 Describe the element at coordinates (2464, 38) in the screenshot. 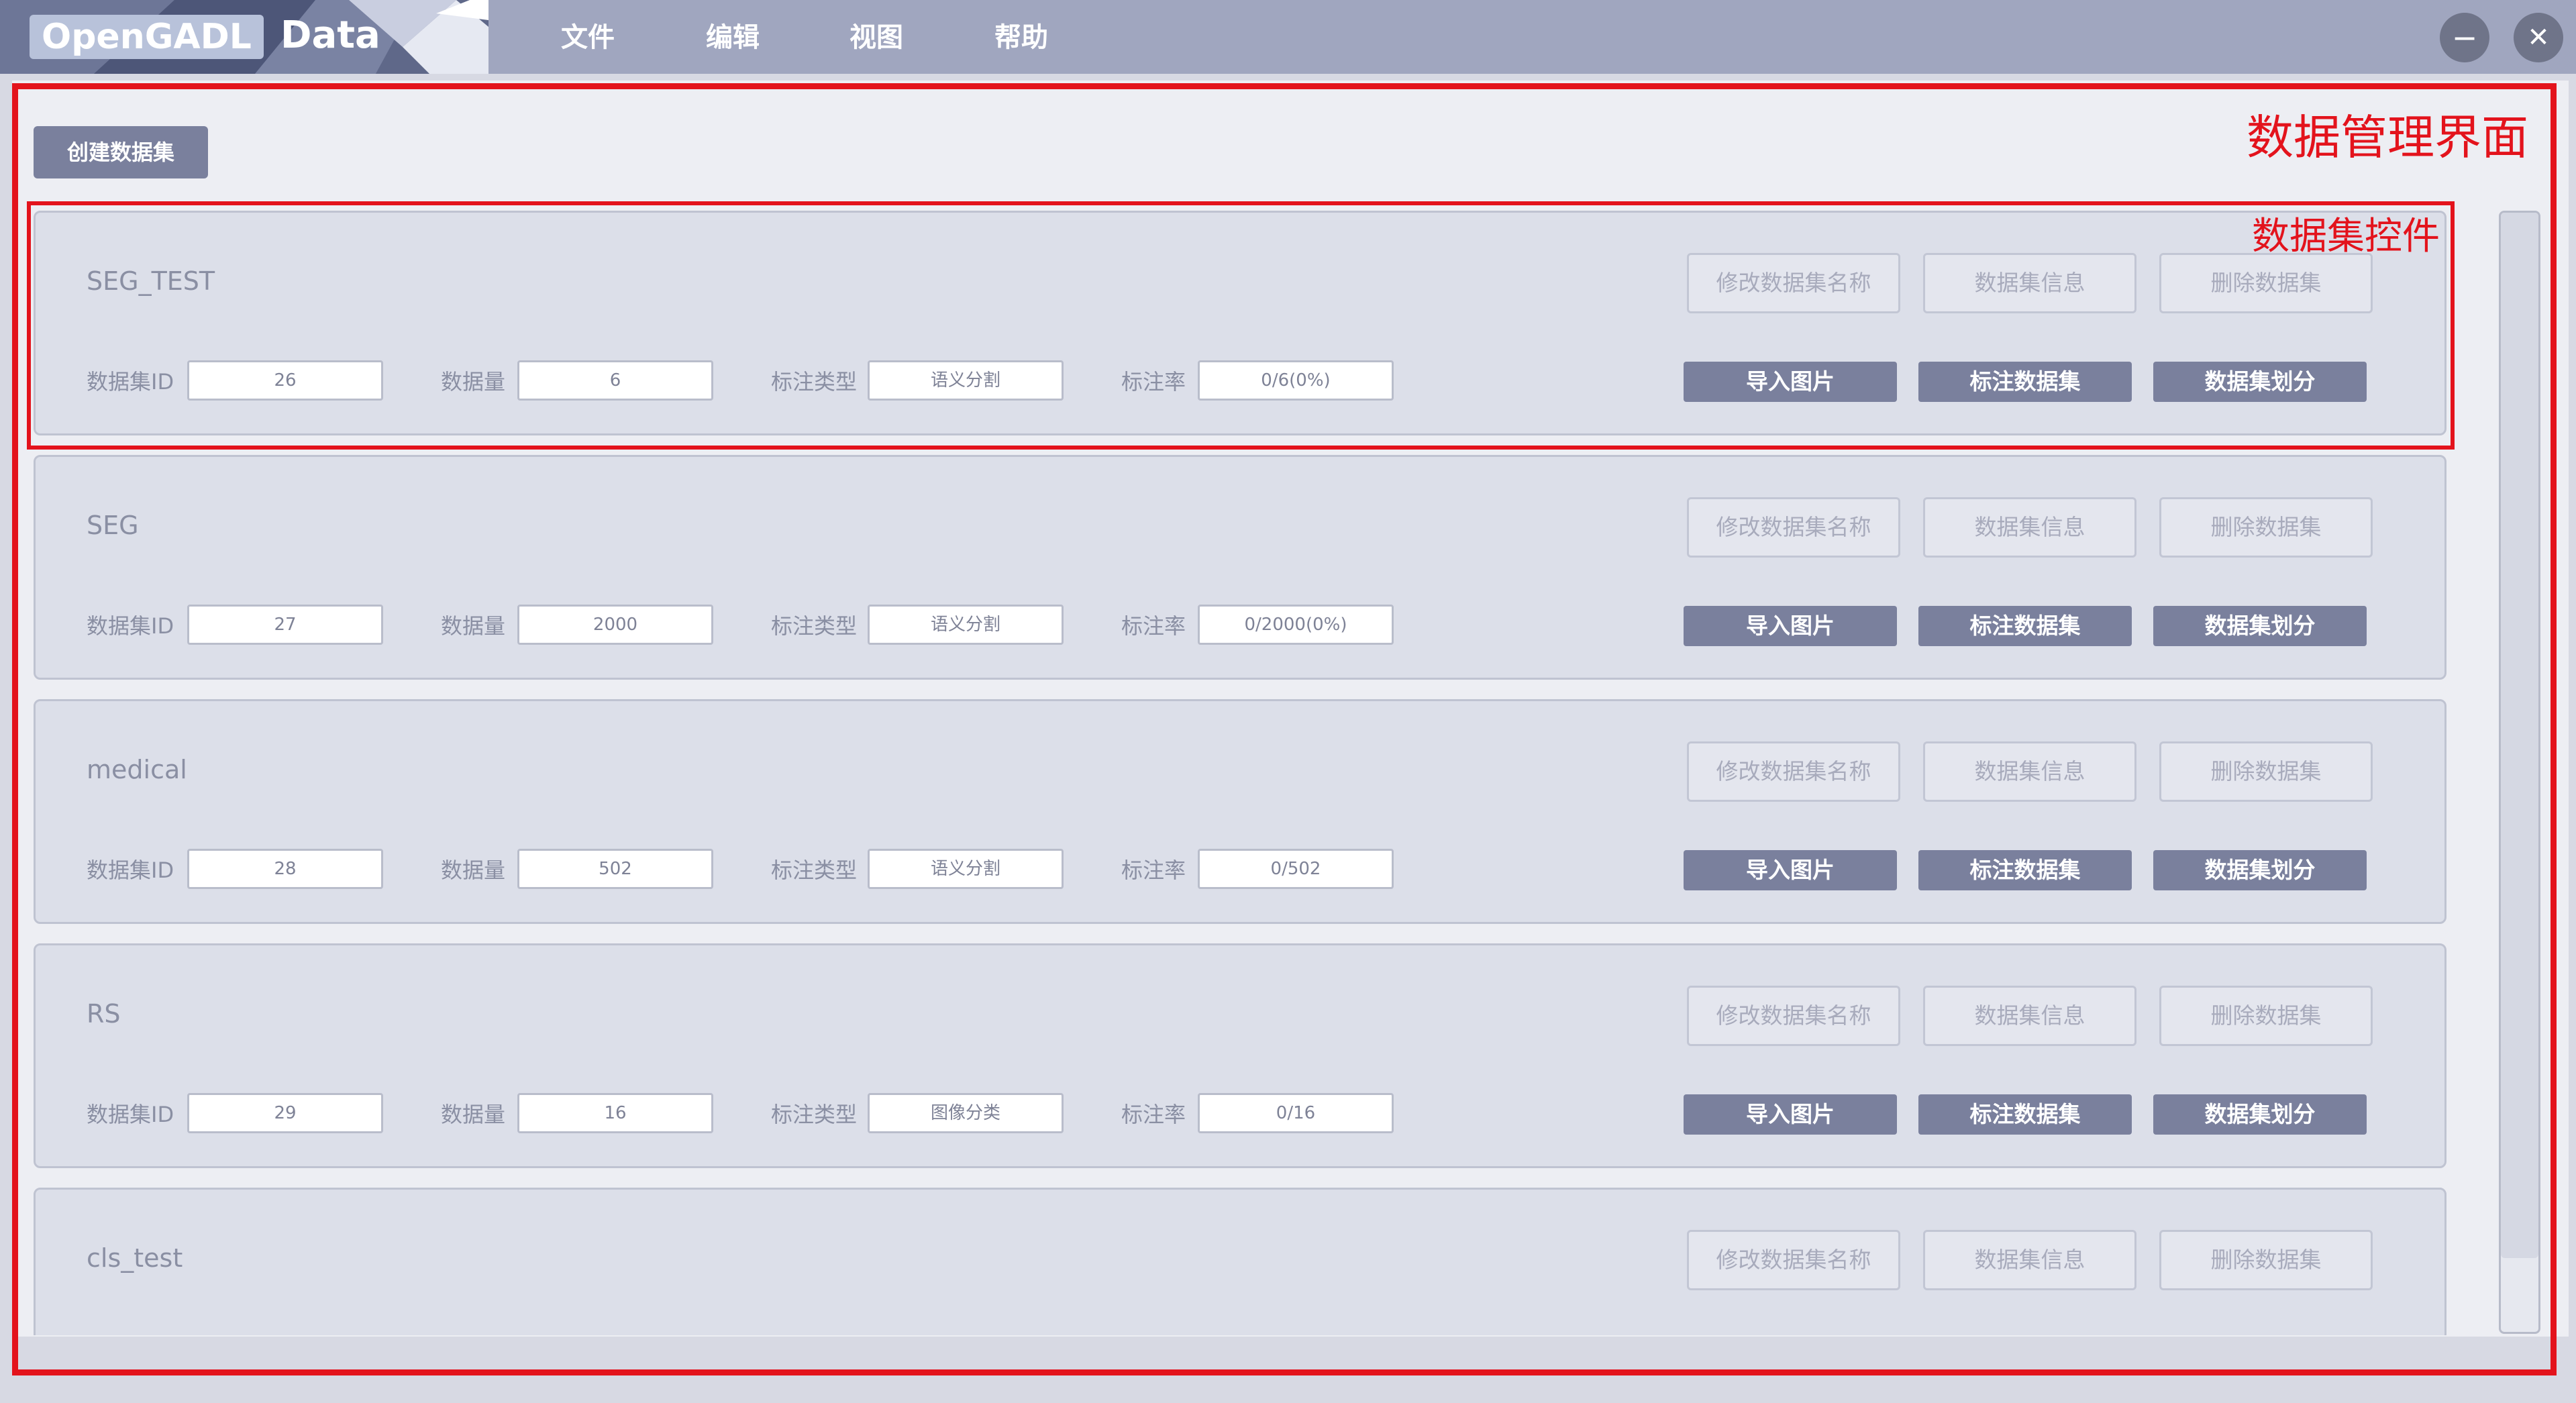

I see `minimize-button: −` at that location.